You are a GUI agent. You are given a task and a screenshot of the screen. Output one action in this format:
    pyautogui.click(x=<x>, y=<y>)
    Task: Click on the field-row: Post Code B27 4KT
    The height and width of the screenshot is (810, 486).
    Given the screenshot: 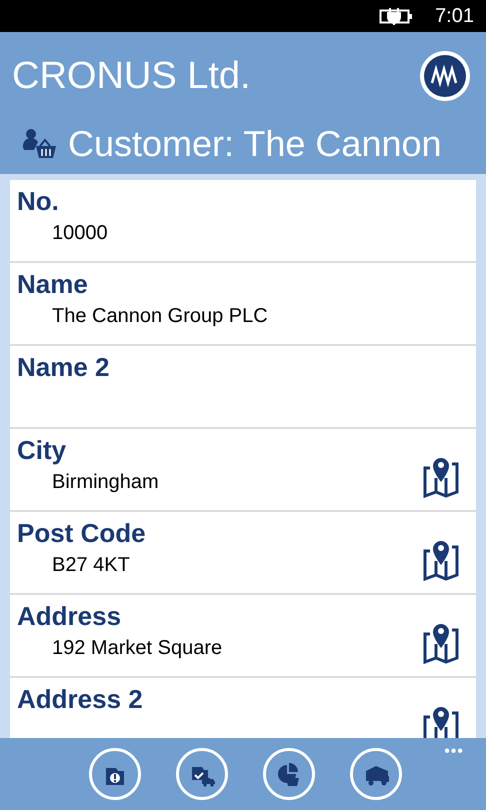 What is the action you would take?
    pyautogui.click(x=243, y=553)
    